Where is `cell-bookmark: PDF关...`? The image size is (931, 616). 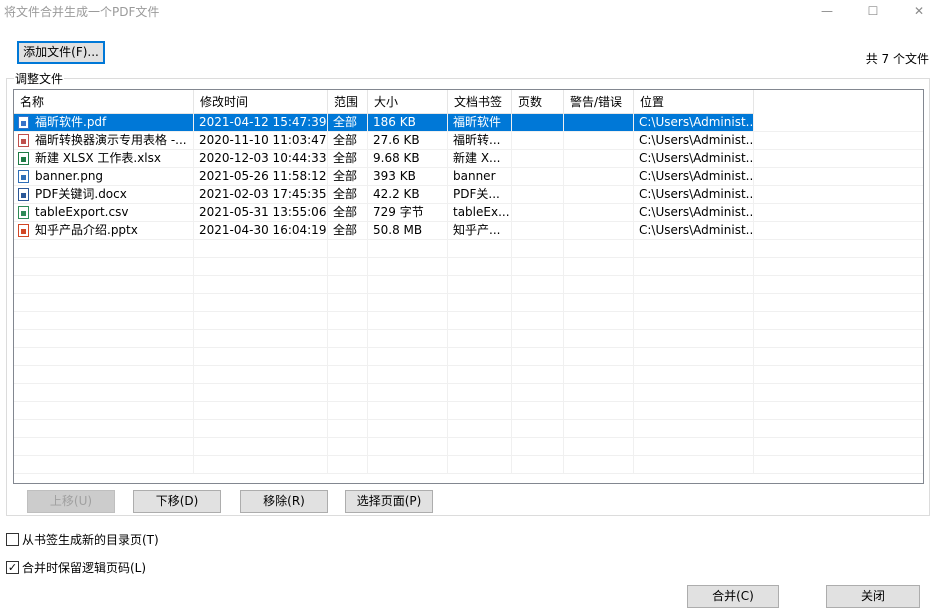 cell-bookmark: PDF关... is located at coordinates (480, 194).